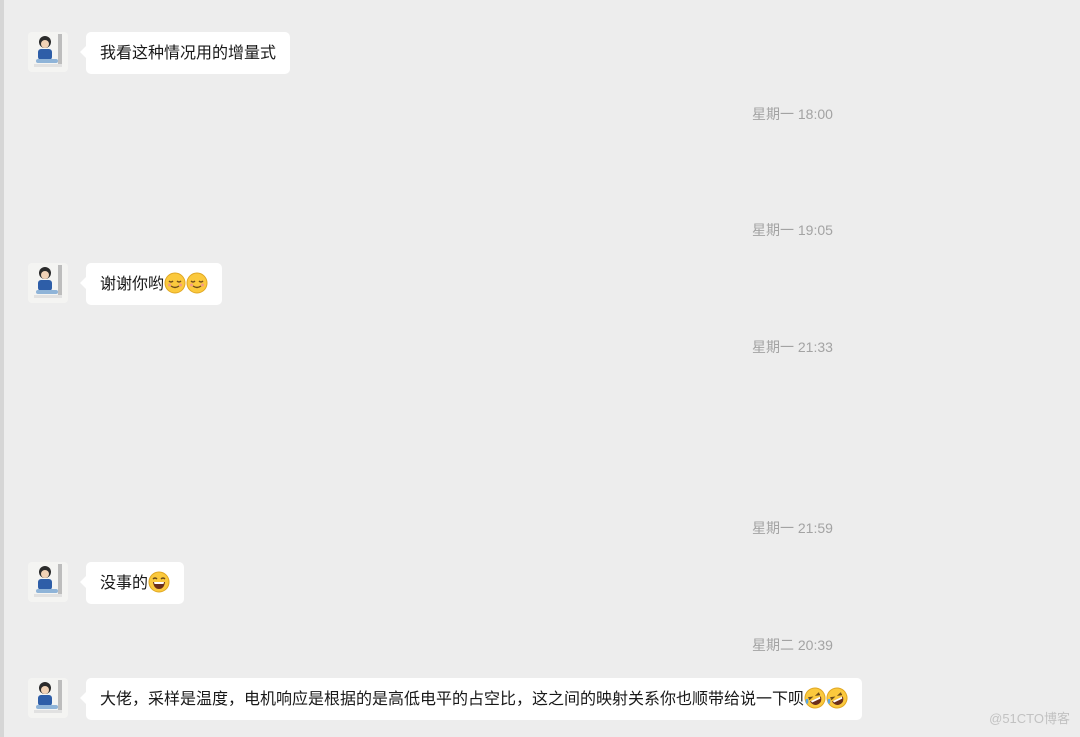 Image resolution: width=1080 pixels, height=737 pixels. I want to click on message-text: 我看这种情况用的增量式, so click(188, 52).